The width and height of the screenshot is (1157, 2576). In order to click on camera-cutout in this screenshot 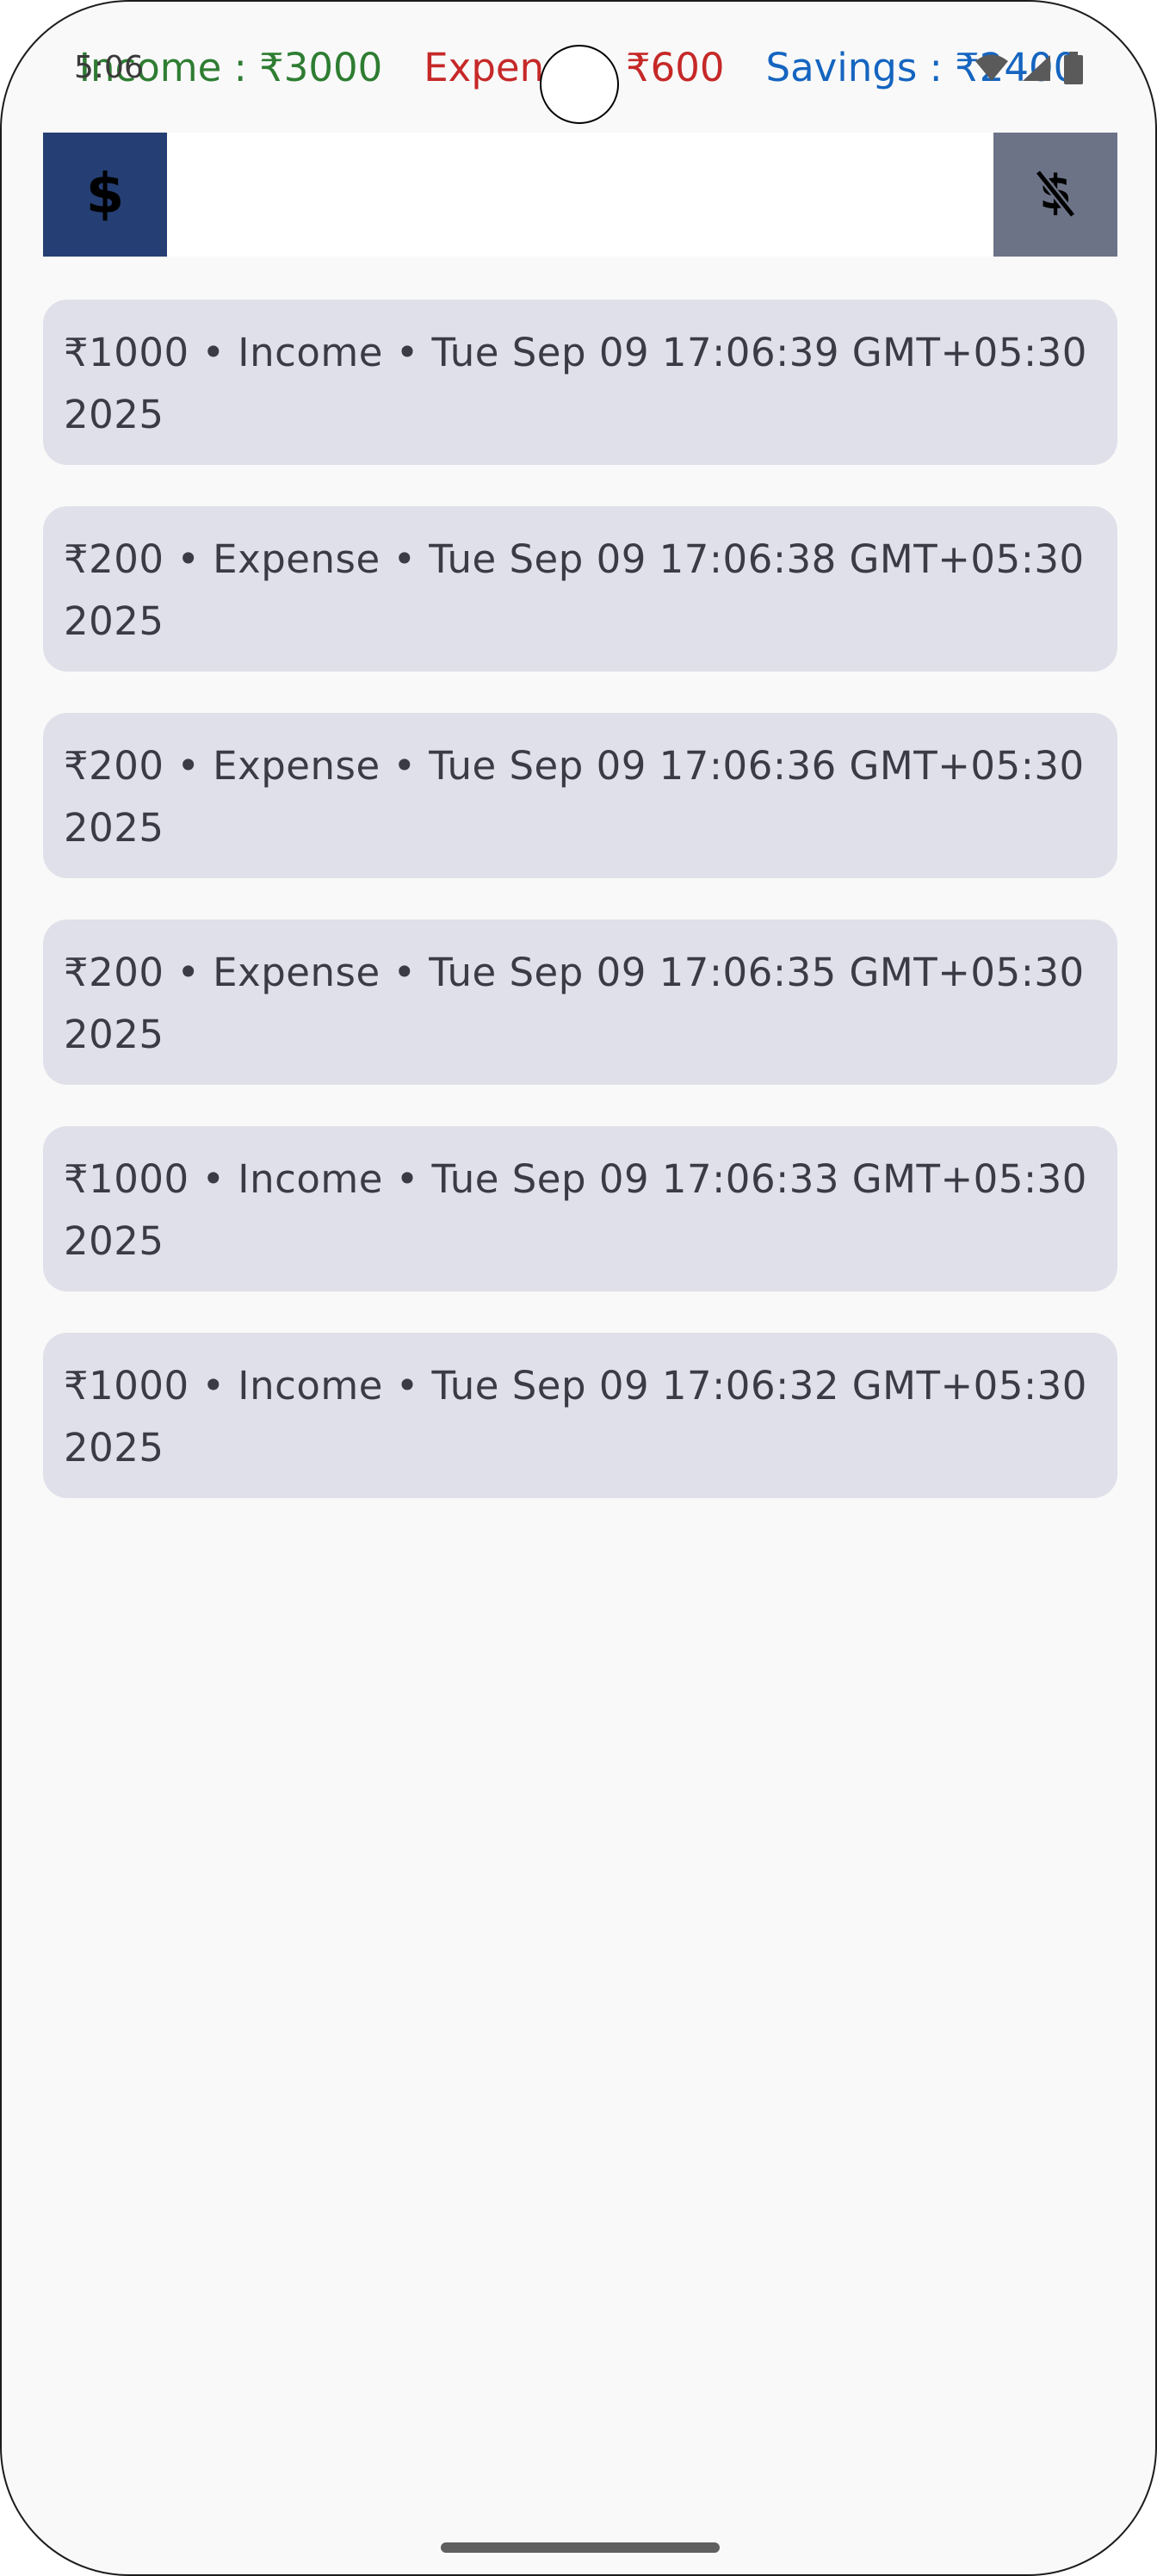, I will do `click(579, 84)`.